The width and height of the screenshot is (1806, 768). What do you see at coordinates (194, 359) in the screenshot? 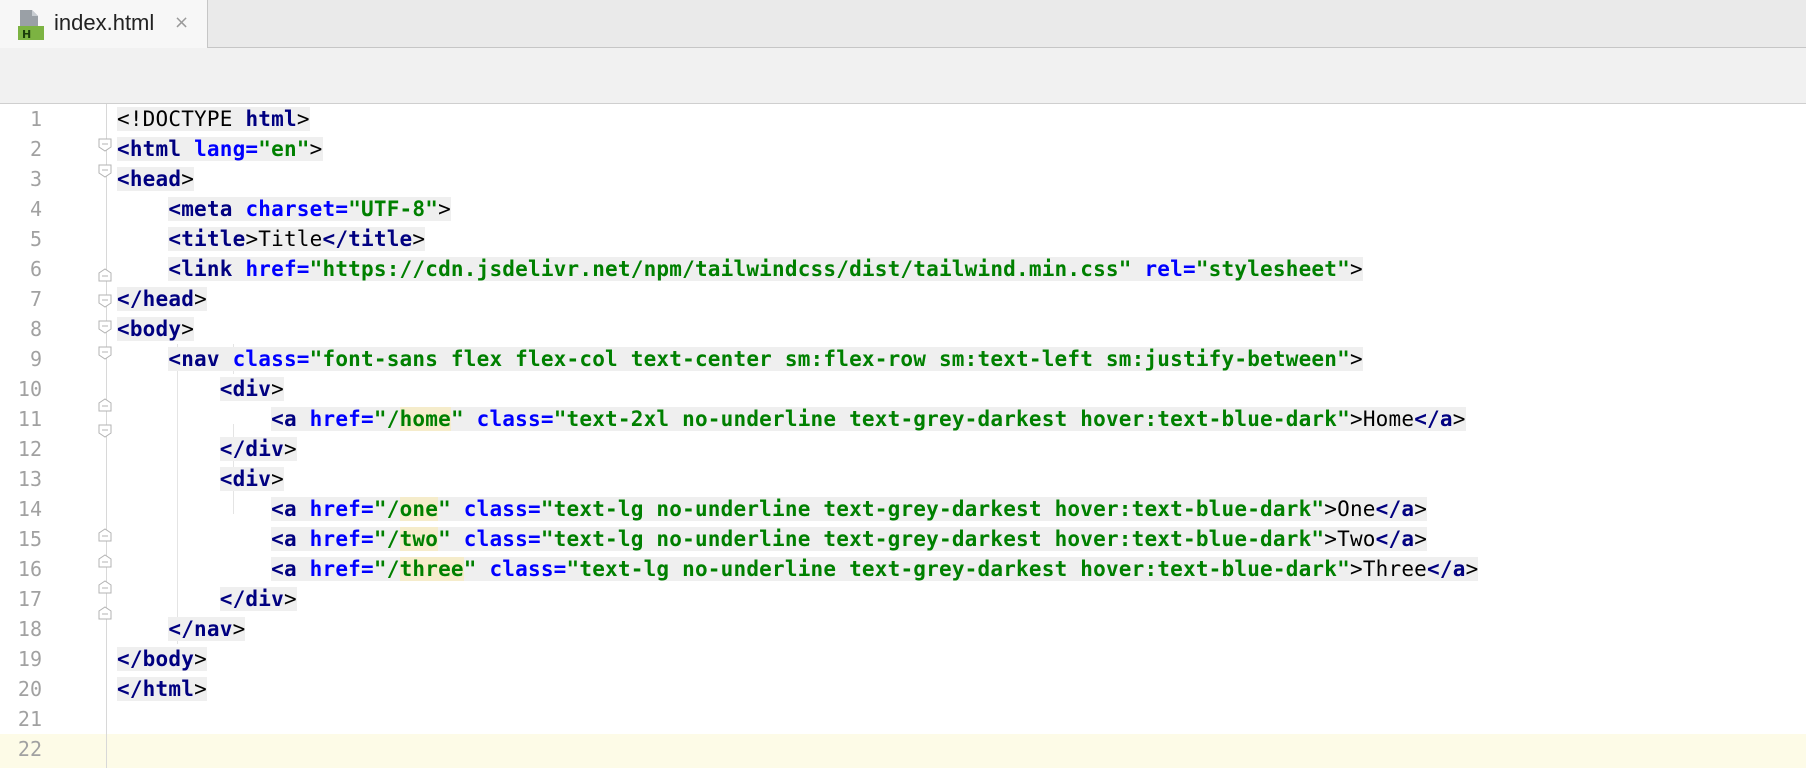
I see `code-token: <nav` at bounding box center [194, 359].